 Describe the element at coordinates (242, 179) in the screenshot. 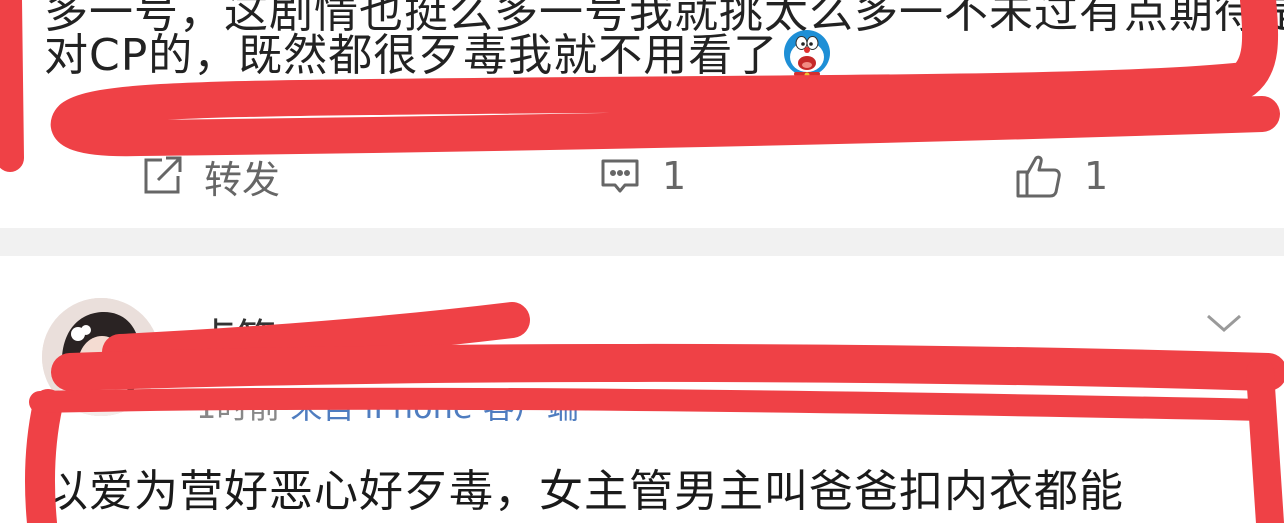

I see `repost-label: 转发` at that location.